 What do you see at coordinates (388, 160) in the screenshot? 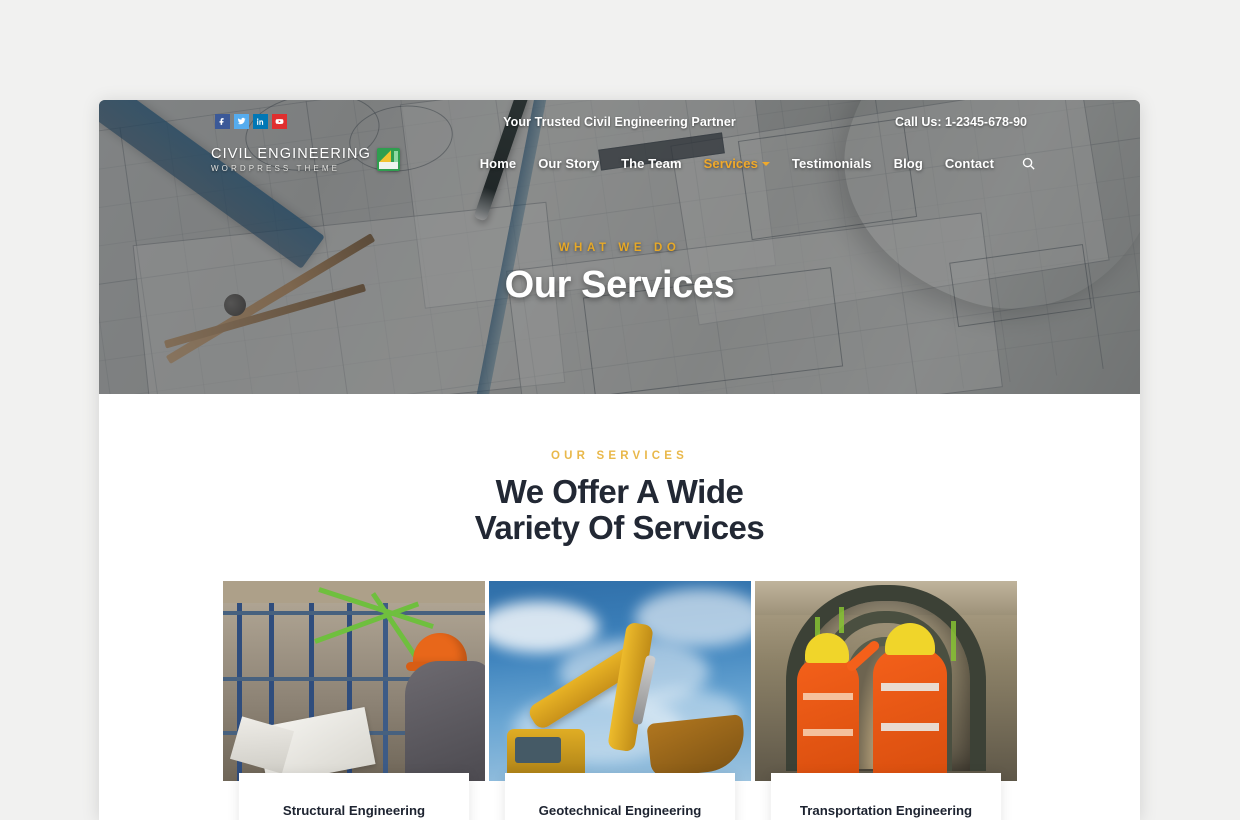
I see `crane-logo-icon` at bounding box center [388, 160].